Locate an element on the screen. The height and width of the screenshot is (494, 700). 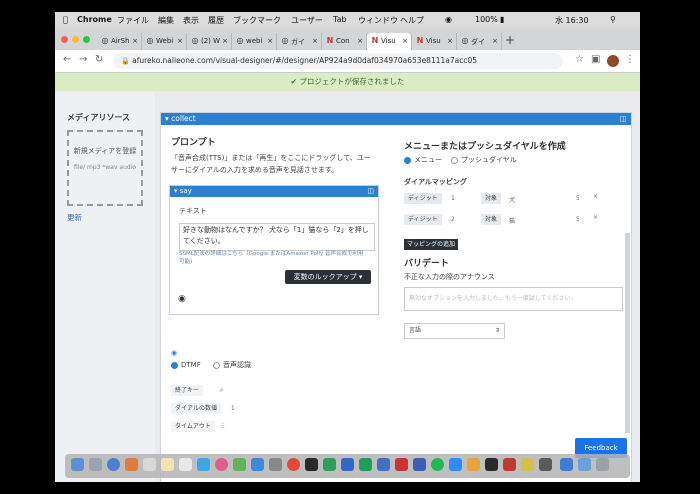
terminal-icon is located at coordinates (311, 464).